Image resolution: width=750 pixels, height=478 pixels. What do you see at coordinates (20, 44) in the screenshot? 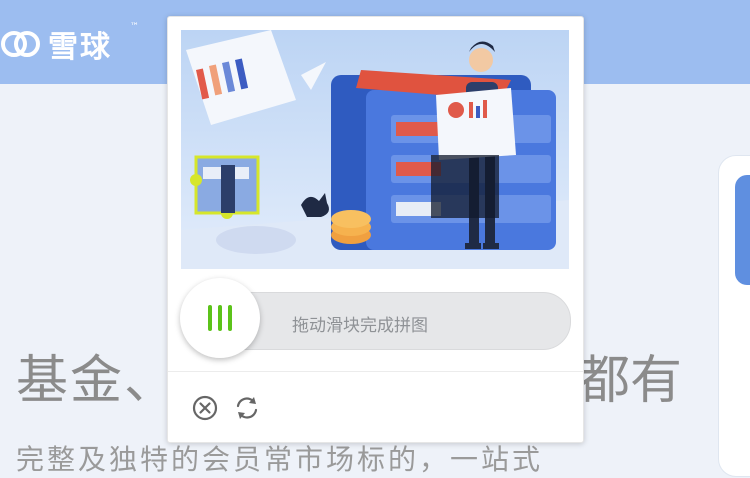
I see `xueqiu-logo-icon` at bounding box center [20, 44].